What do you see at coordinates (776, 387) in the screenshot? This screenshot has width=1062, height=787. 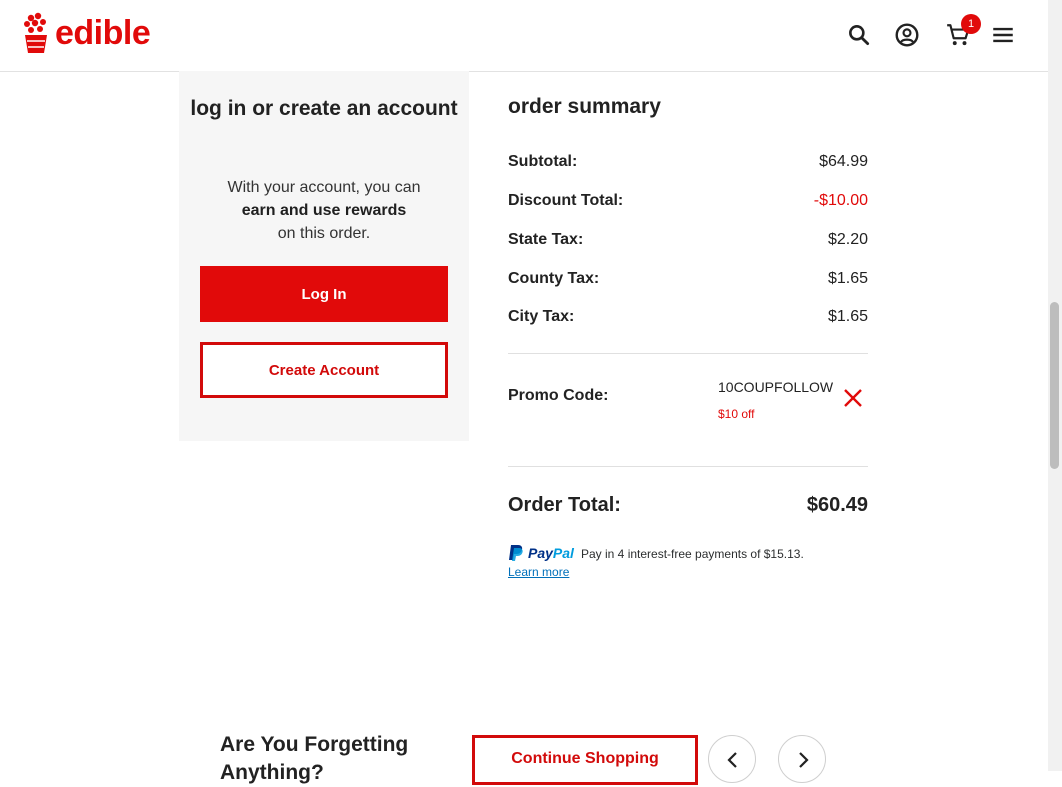 I see `promo-code: 10COUPFOLLOW` at bounding box center [776, 387].